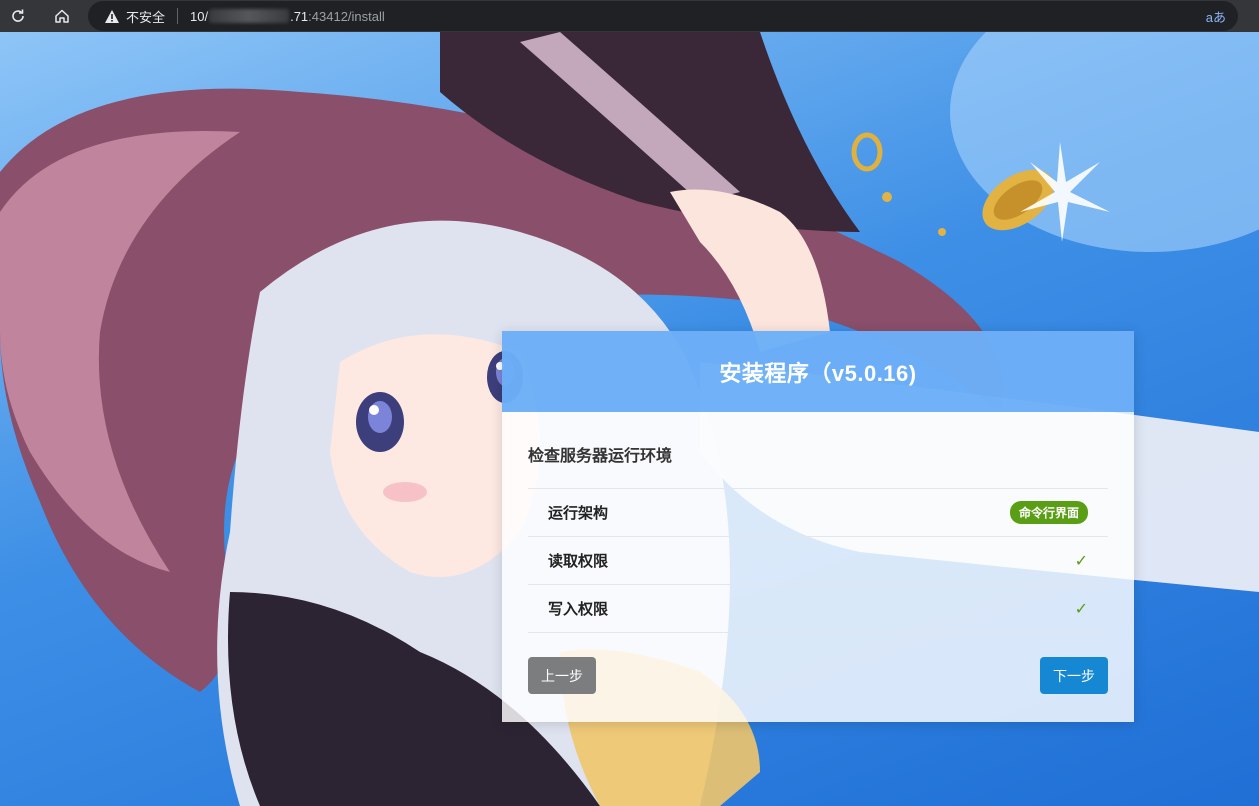  What do you see at coordinates (249, 16) in the screenshot?
I see `redacted-url-segment` at bounding box center [249, 16].